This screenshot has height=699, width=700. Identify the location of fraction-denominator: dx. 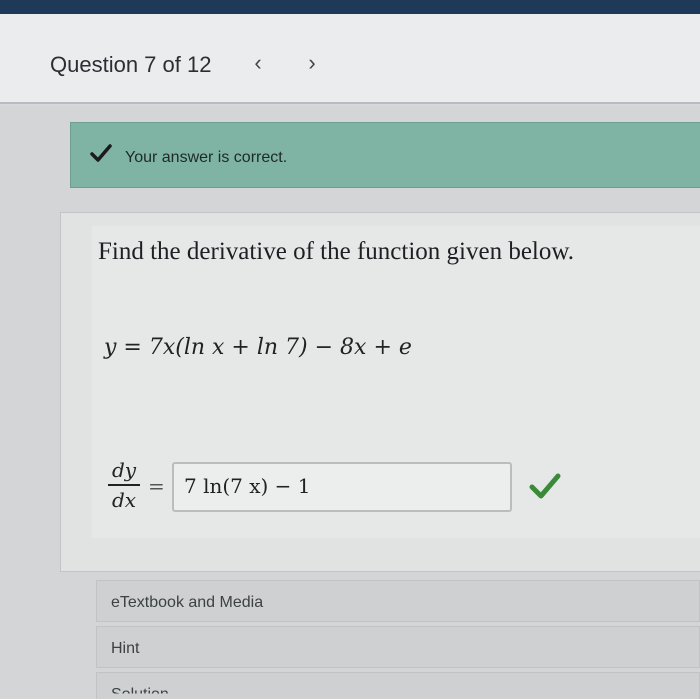
(124, 500).